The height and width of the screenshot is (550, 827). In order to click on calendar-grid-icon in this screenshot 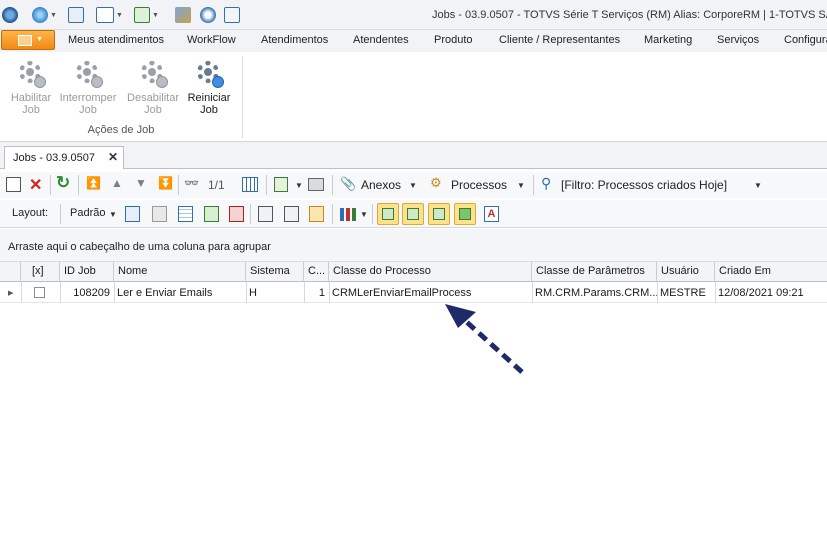, I will do `click(250, 184)`.